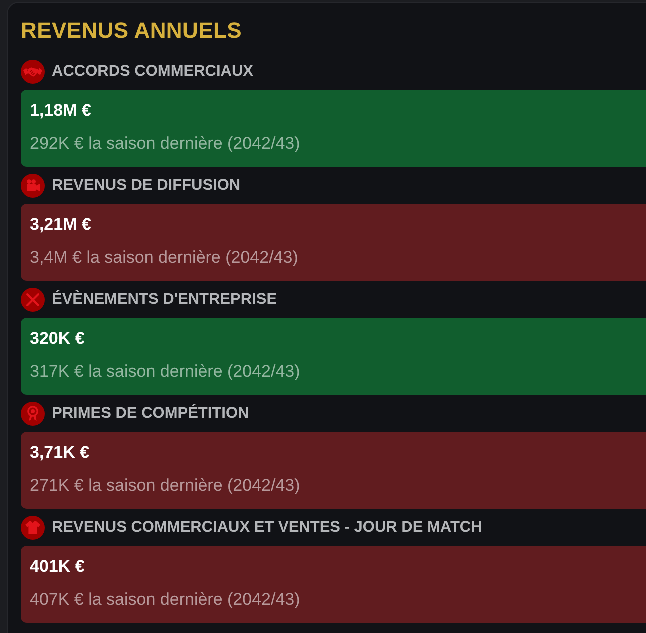 The width and height of the screenshot is (646, 633). I want to click on revenue-value: 401K €, so click(57, 567).